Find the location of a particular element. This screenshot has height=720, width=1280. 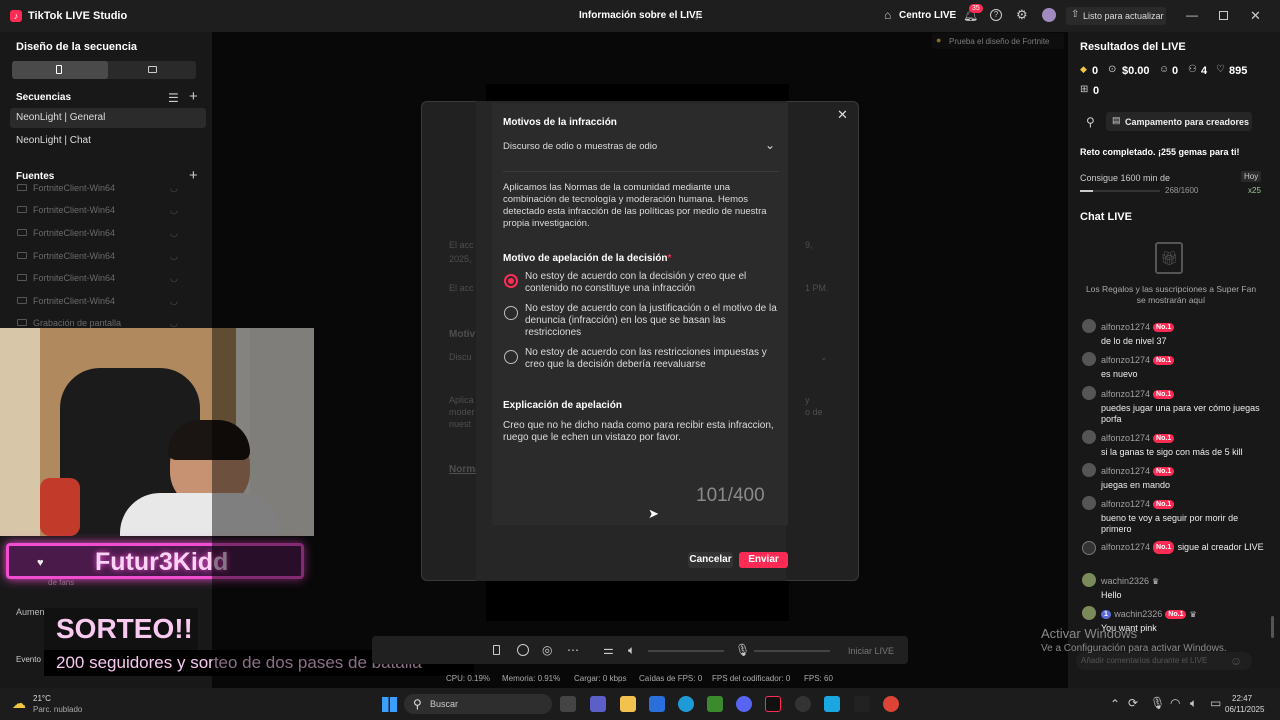

fan-label: de fans is located at coordinates (61, 582).